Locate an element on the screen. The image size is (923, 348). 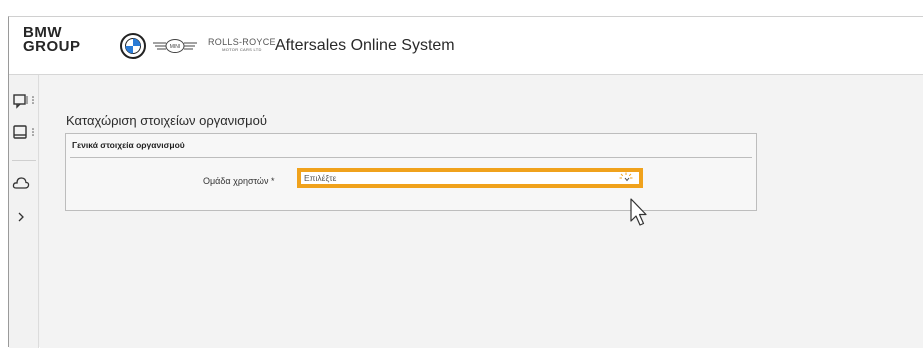
rolls-royce-text: ROLLS-ROYCE is located at coordinates (242, 42).